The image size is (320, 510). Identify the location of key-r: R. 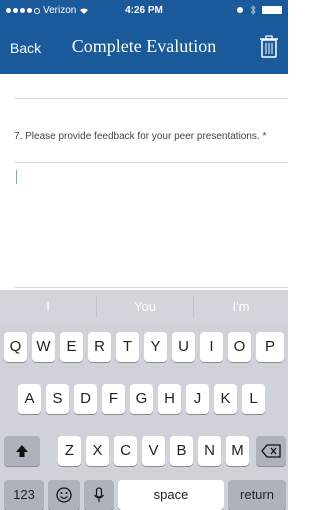
(99, 347).